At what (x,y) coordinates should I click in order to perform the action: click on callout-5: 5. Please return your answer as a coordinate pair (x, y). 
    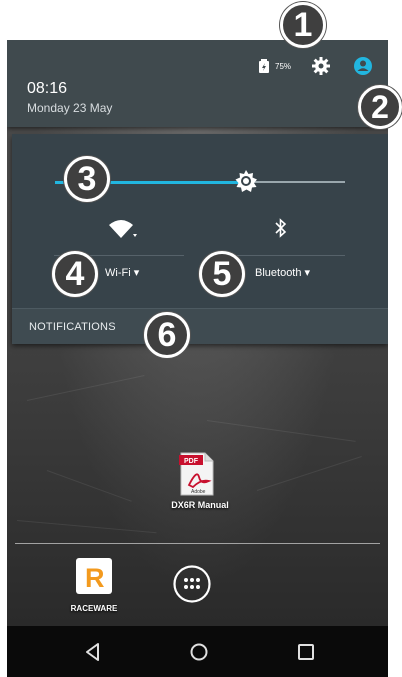
    Looking at the image, I should click on (222, 274).